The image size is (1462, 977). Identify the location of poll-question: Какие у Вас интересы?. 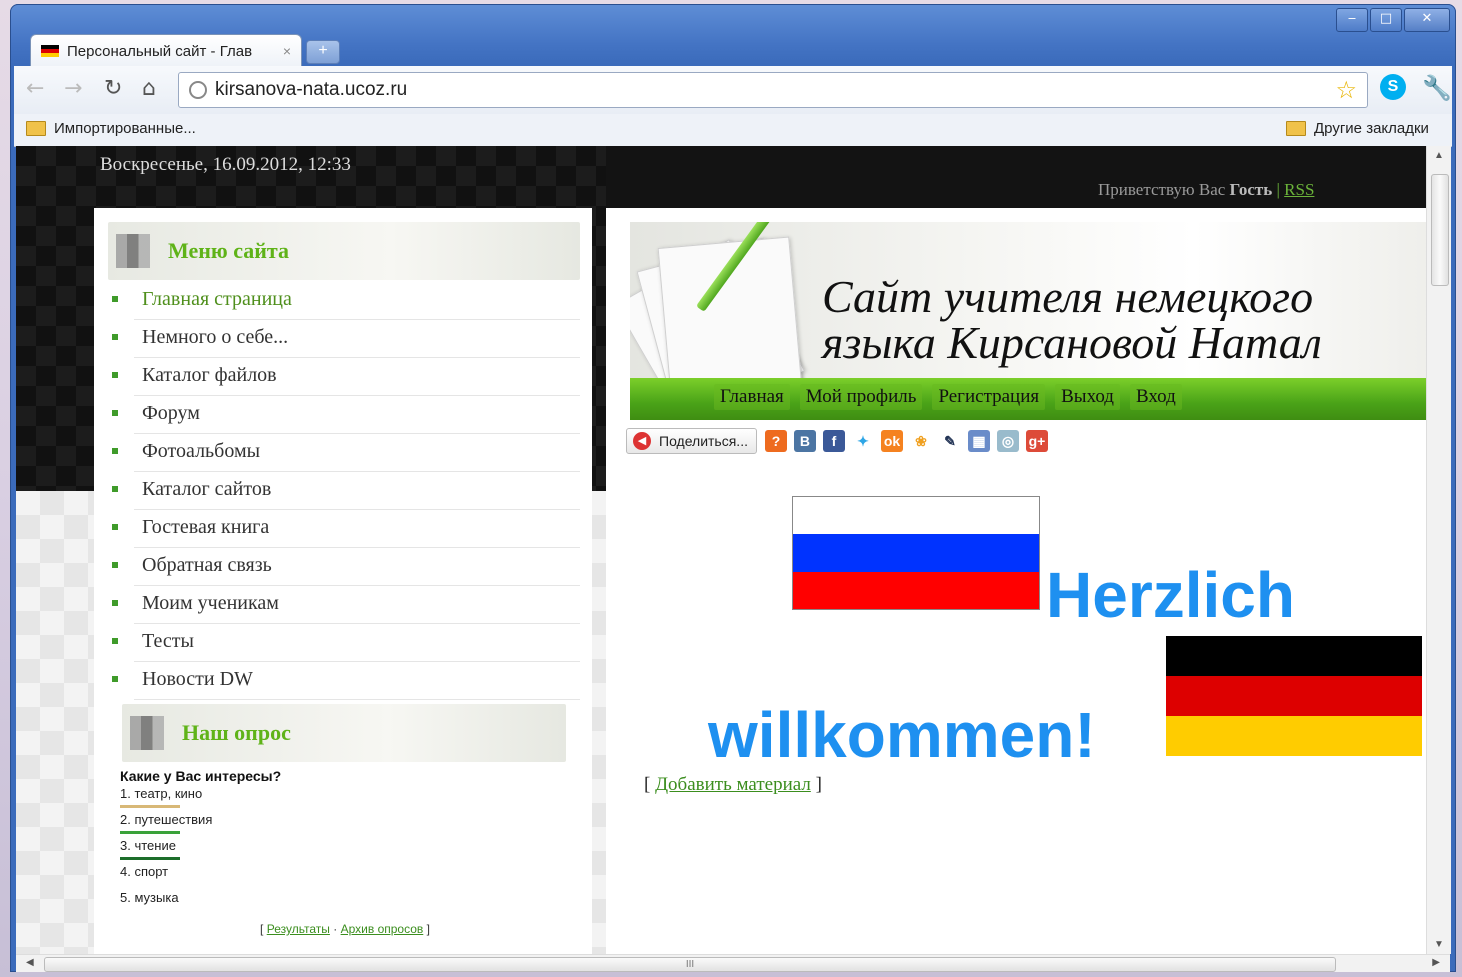
(201, 776).